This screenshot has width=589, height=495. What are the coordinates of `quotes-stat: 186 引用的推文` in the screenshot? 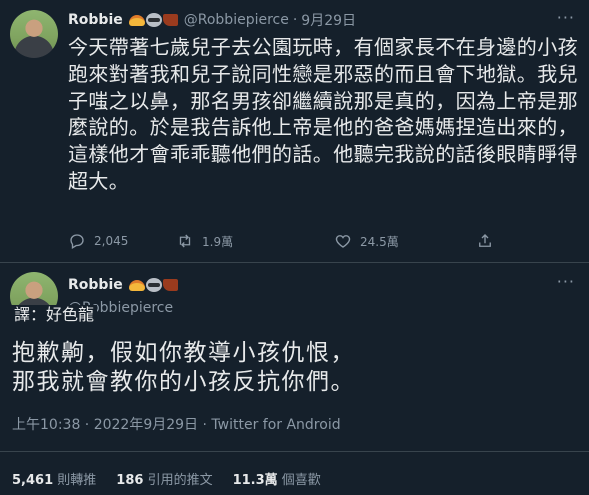 It's located at (164, 478).